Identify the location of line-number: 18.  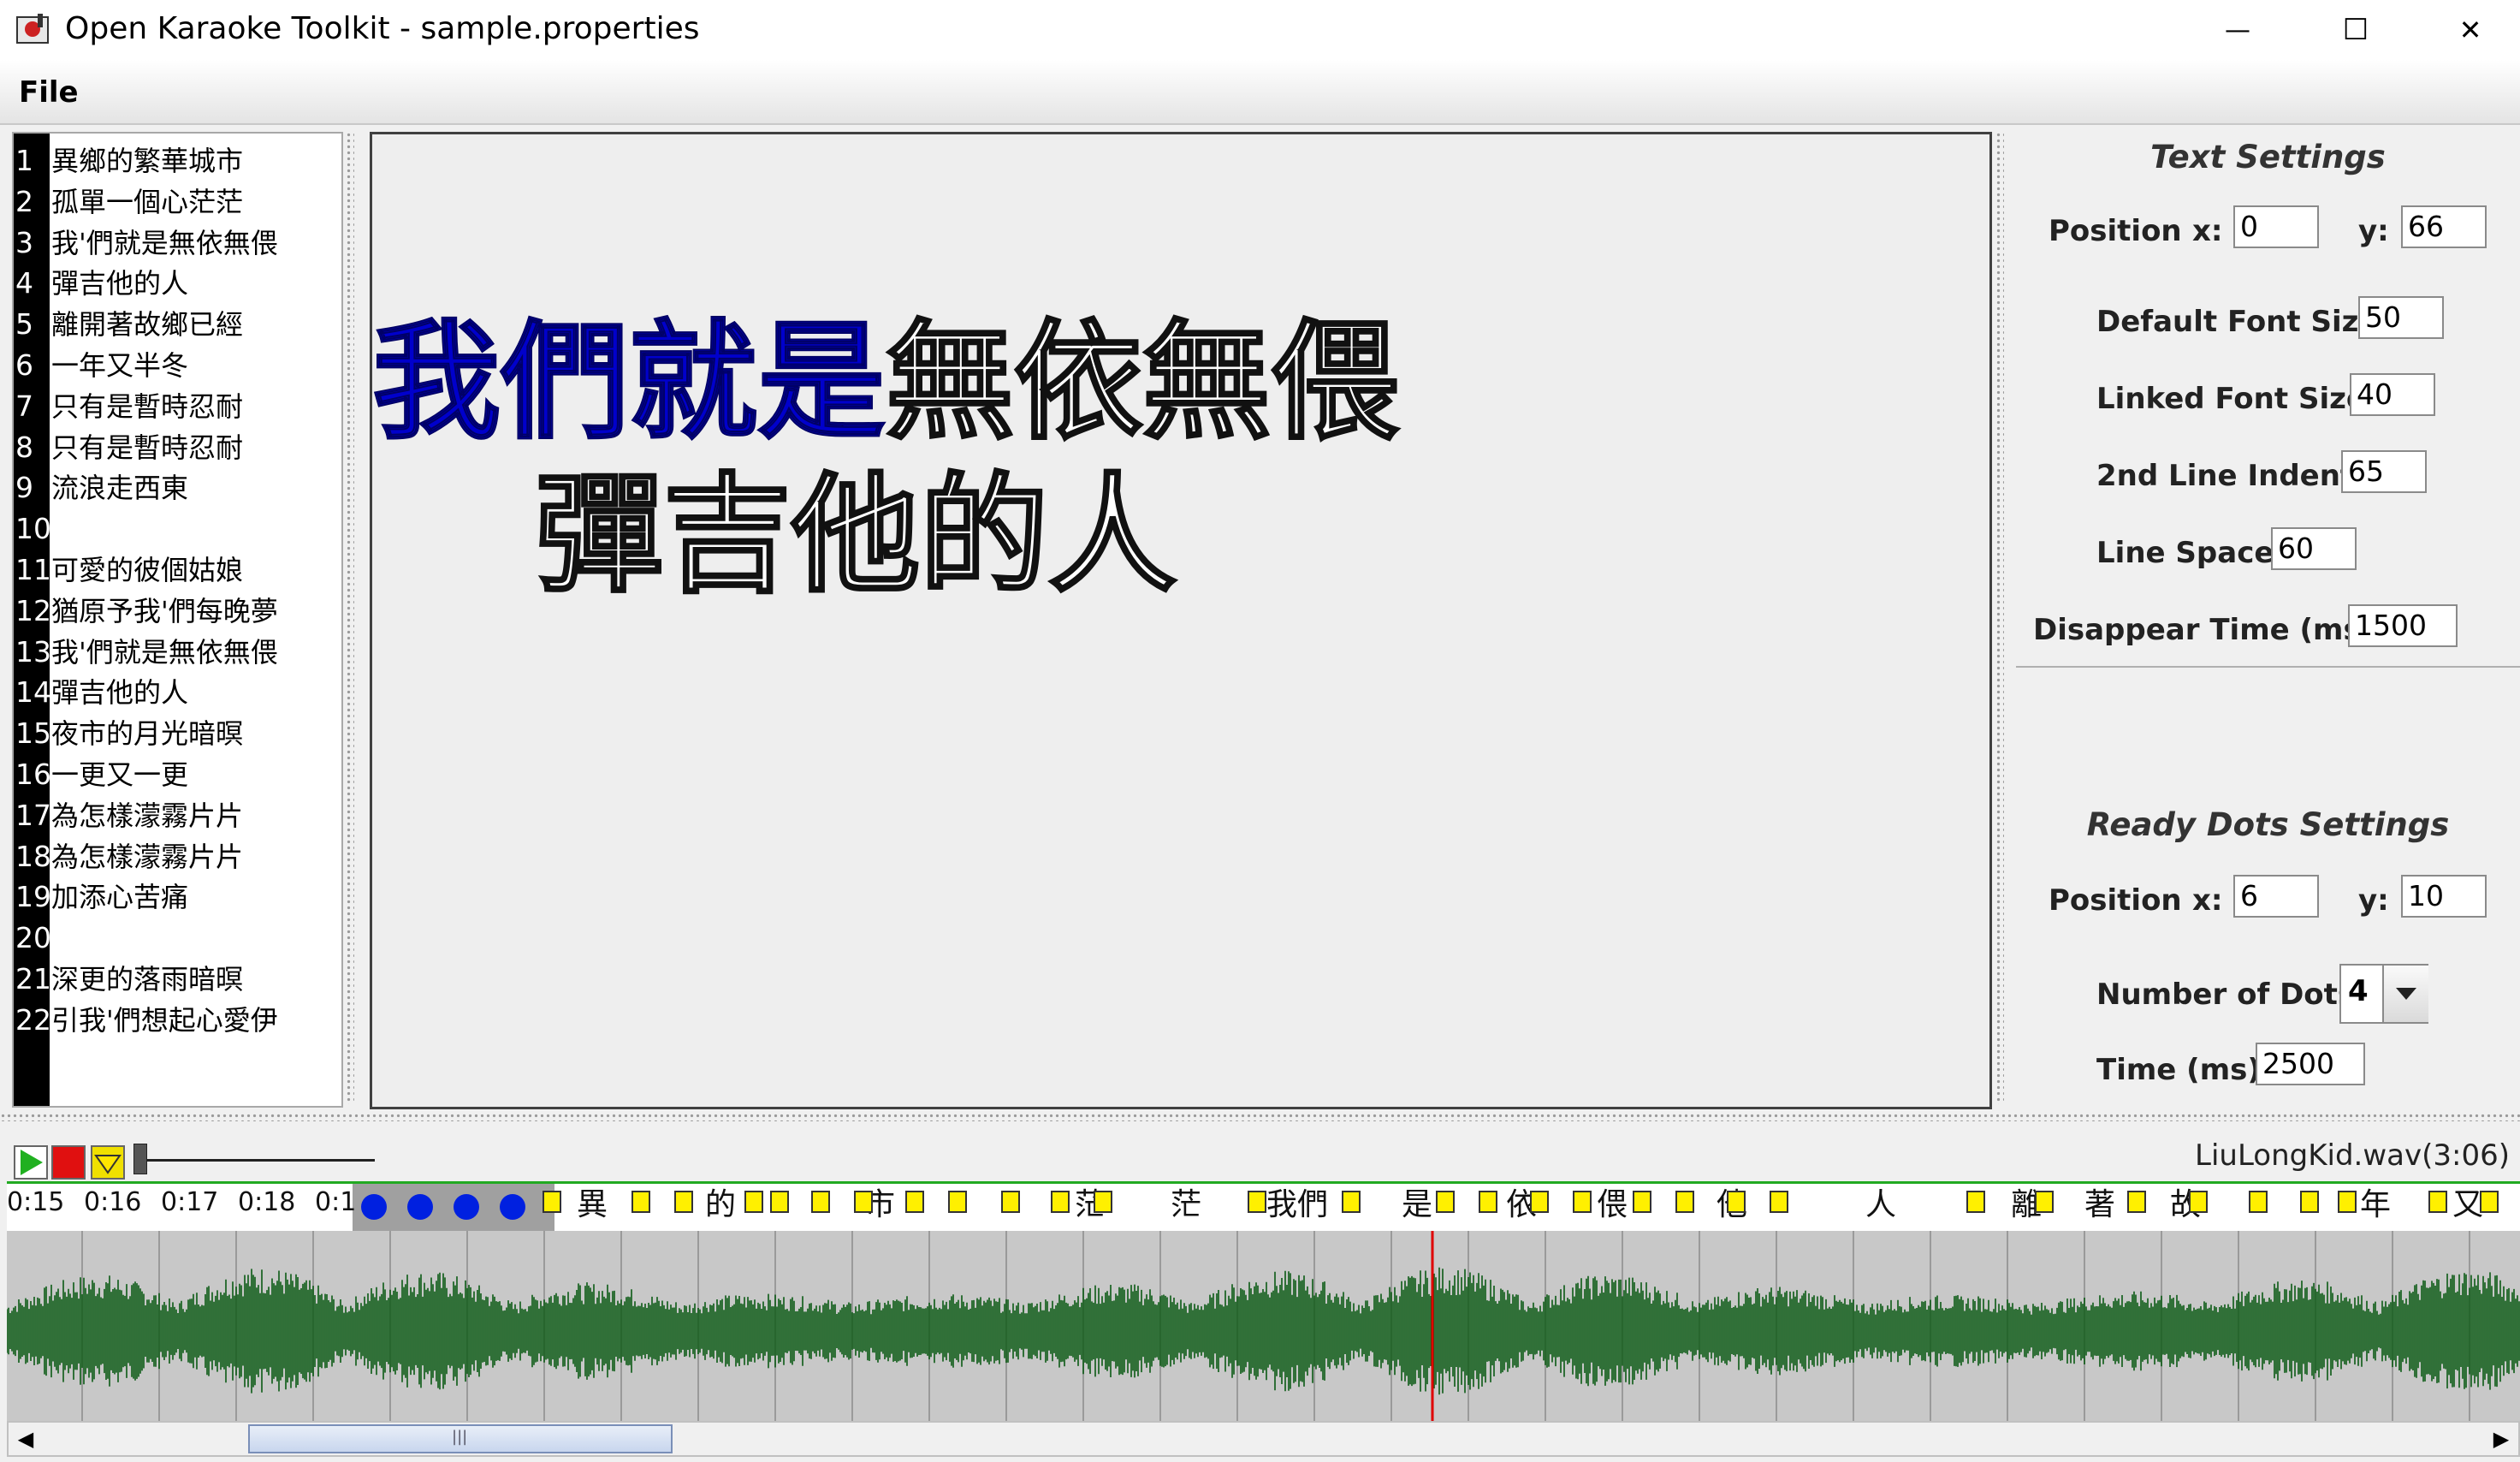
(33, 856).